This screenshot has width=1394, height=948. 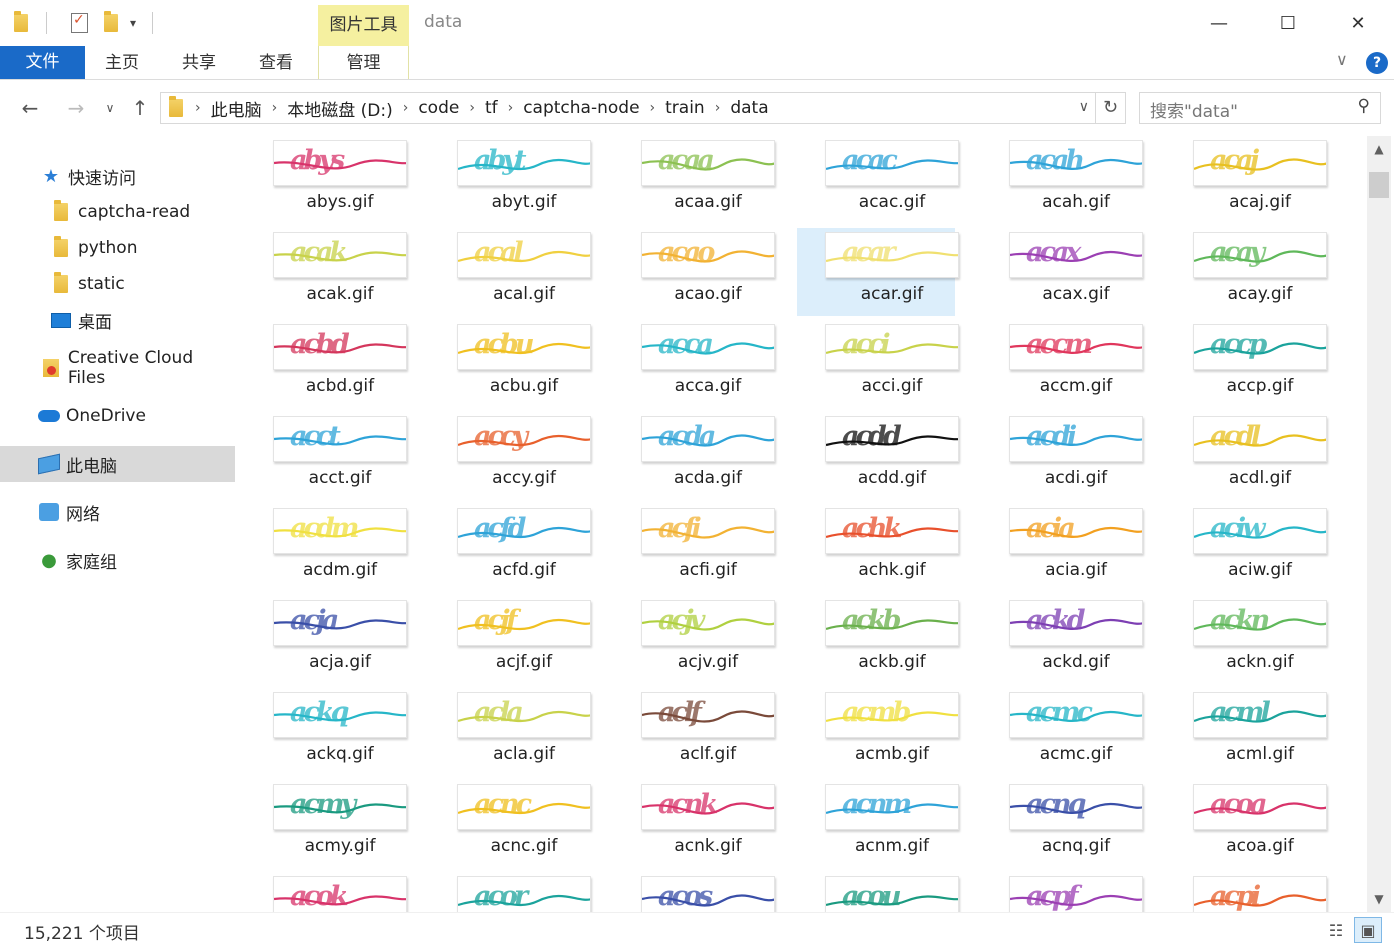 I want to click on breadcrumb-tf: tf, so click(x=491, y=108).